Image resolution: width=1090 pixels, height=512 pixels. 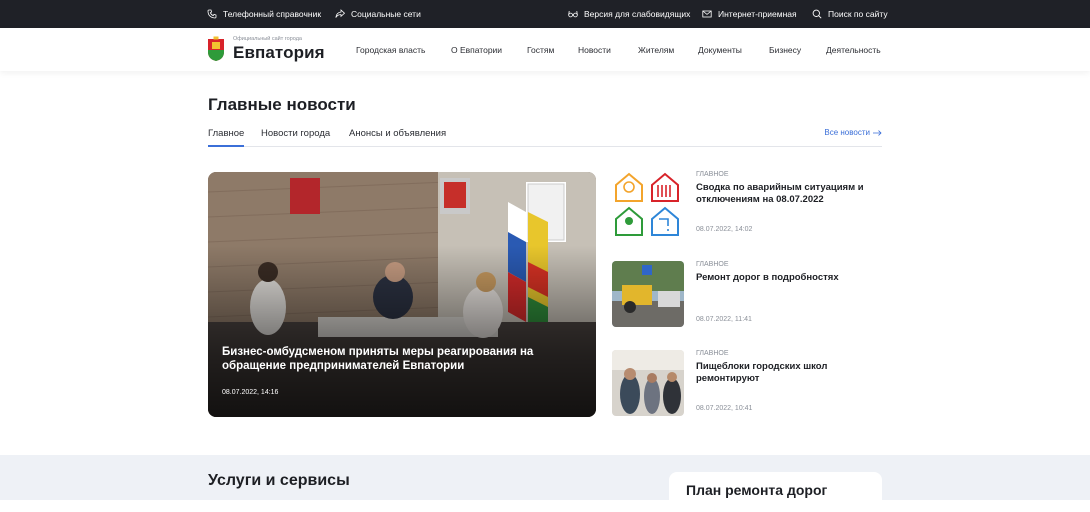 What do you see at coordinates (212, 14) in the screenshot?
I see `phone-icon` at bounding box center [212, 14].